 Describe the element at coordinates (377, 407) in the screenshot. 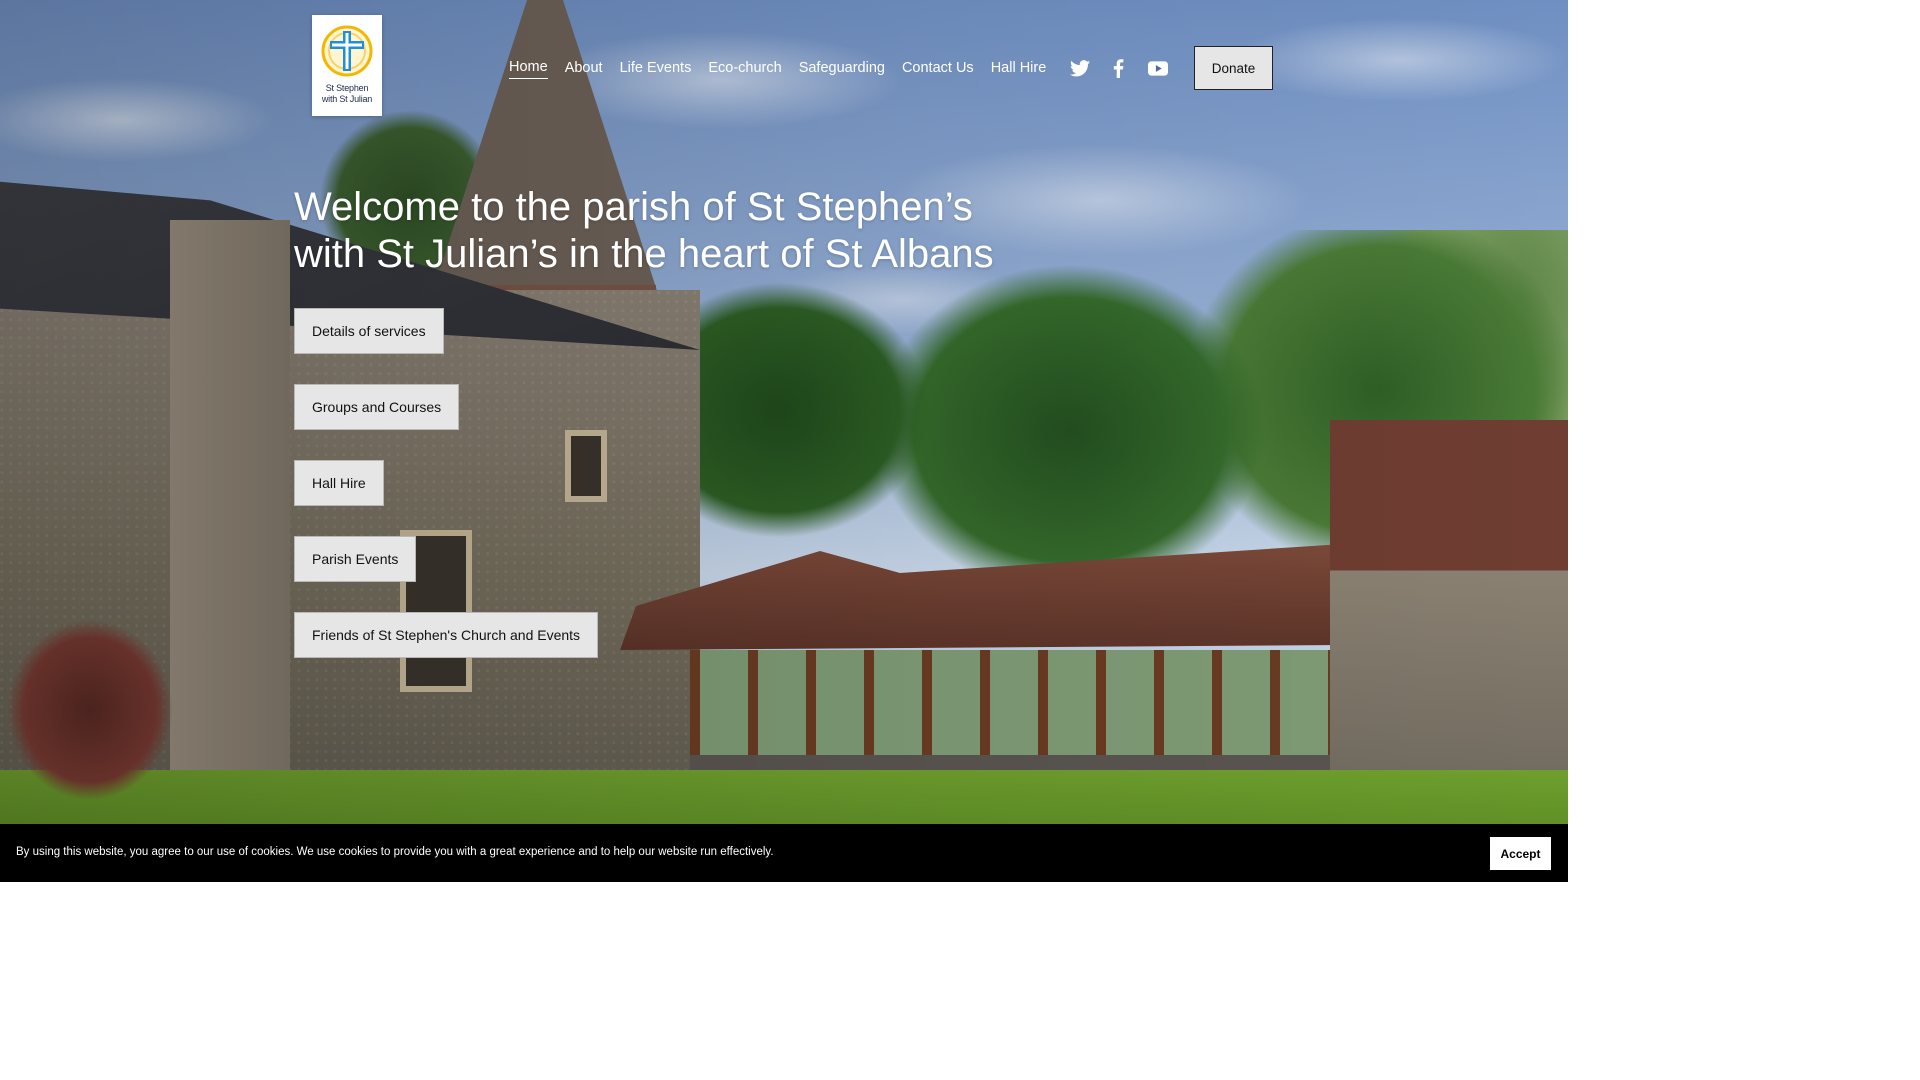

I see `groups-and-courses-button: Groups and Courses` at that location.